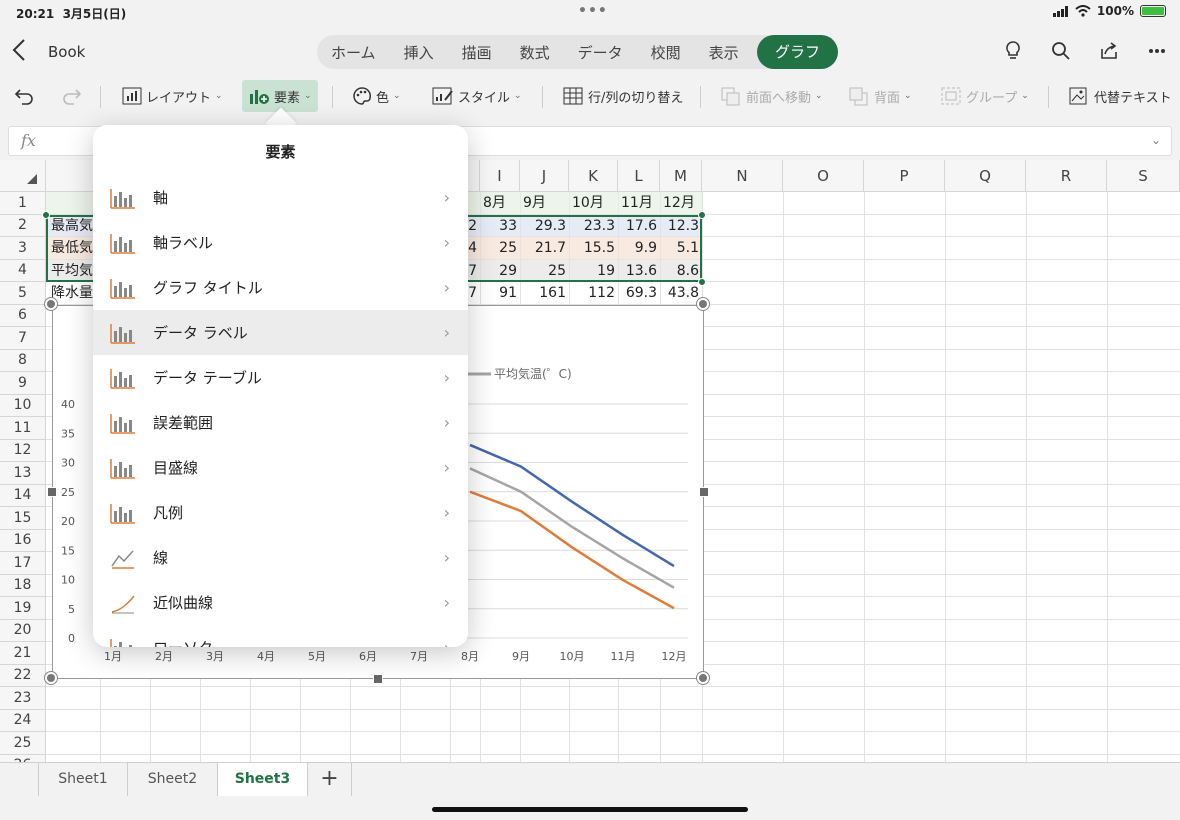 This screenshot has height=820, width=1180. Describe the element at coordinates (23, 630) in the screenshot. I see `row-header-20: 20` at that location.